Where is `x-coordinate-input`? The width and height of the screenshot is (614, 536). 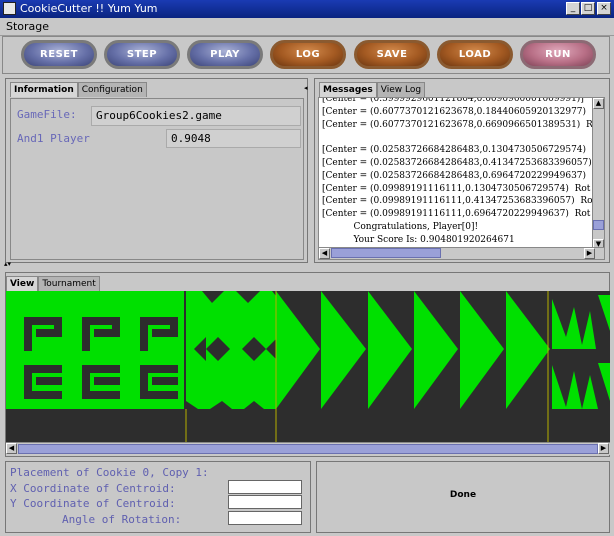
x-coordinate-input is located at coordinates (265, 487).